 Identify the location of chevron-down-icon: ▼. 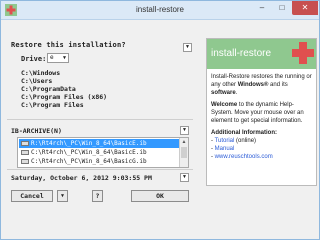
(64, 58).